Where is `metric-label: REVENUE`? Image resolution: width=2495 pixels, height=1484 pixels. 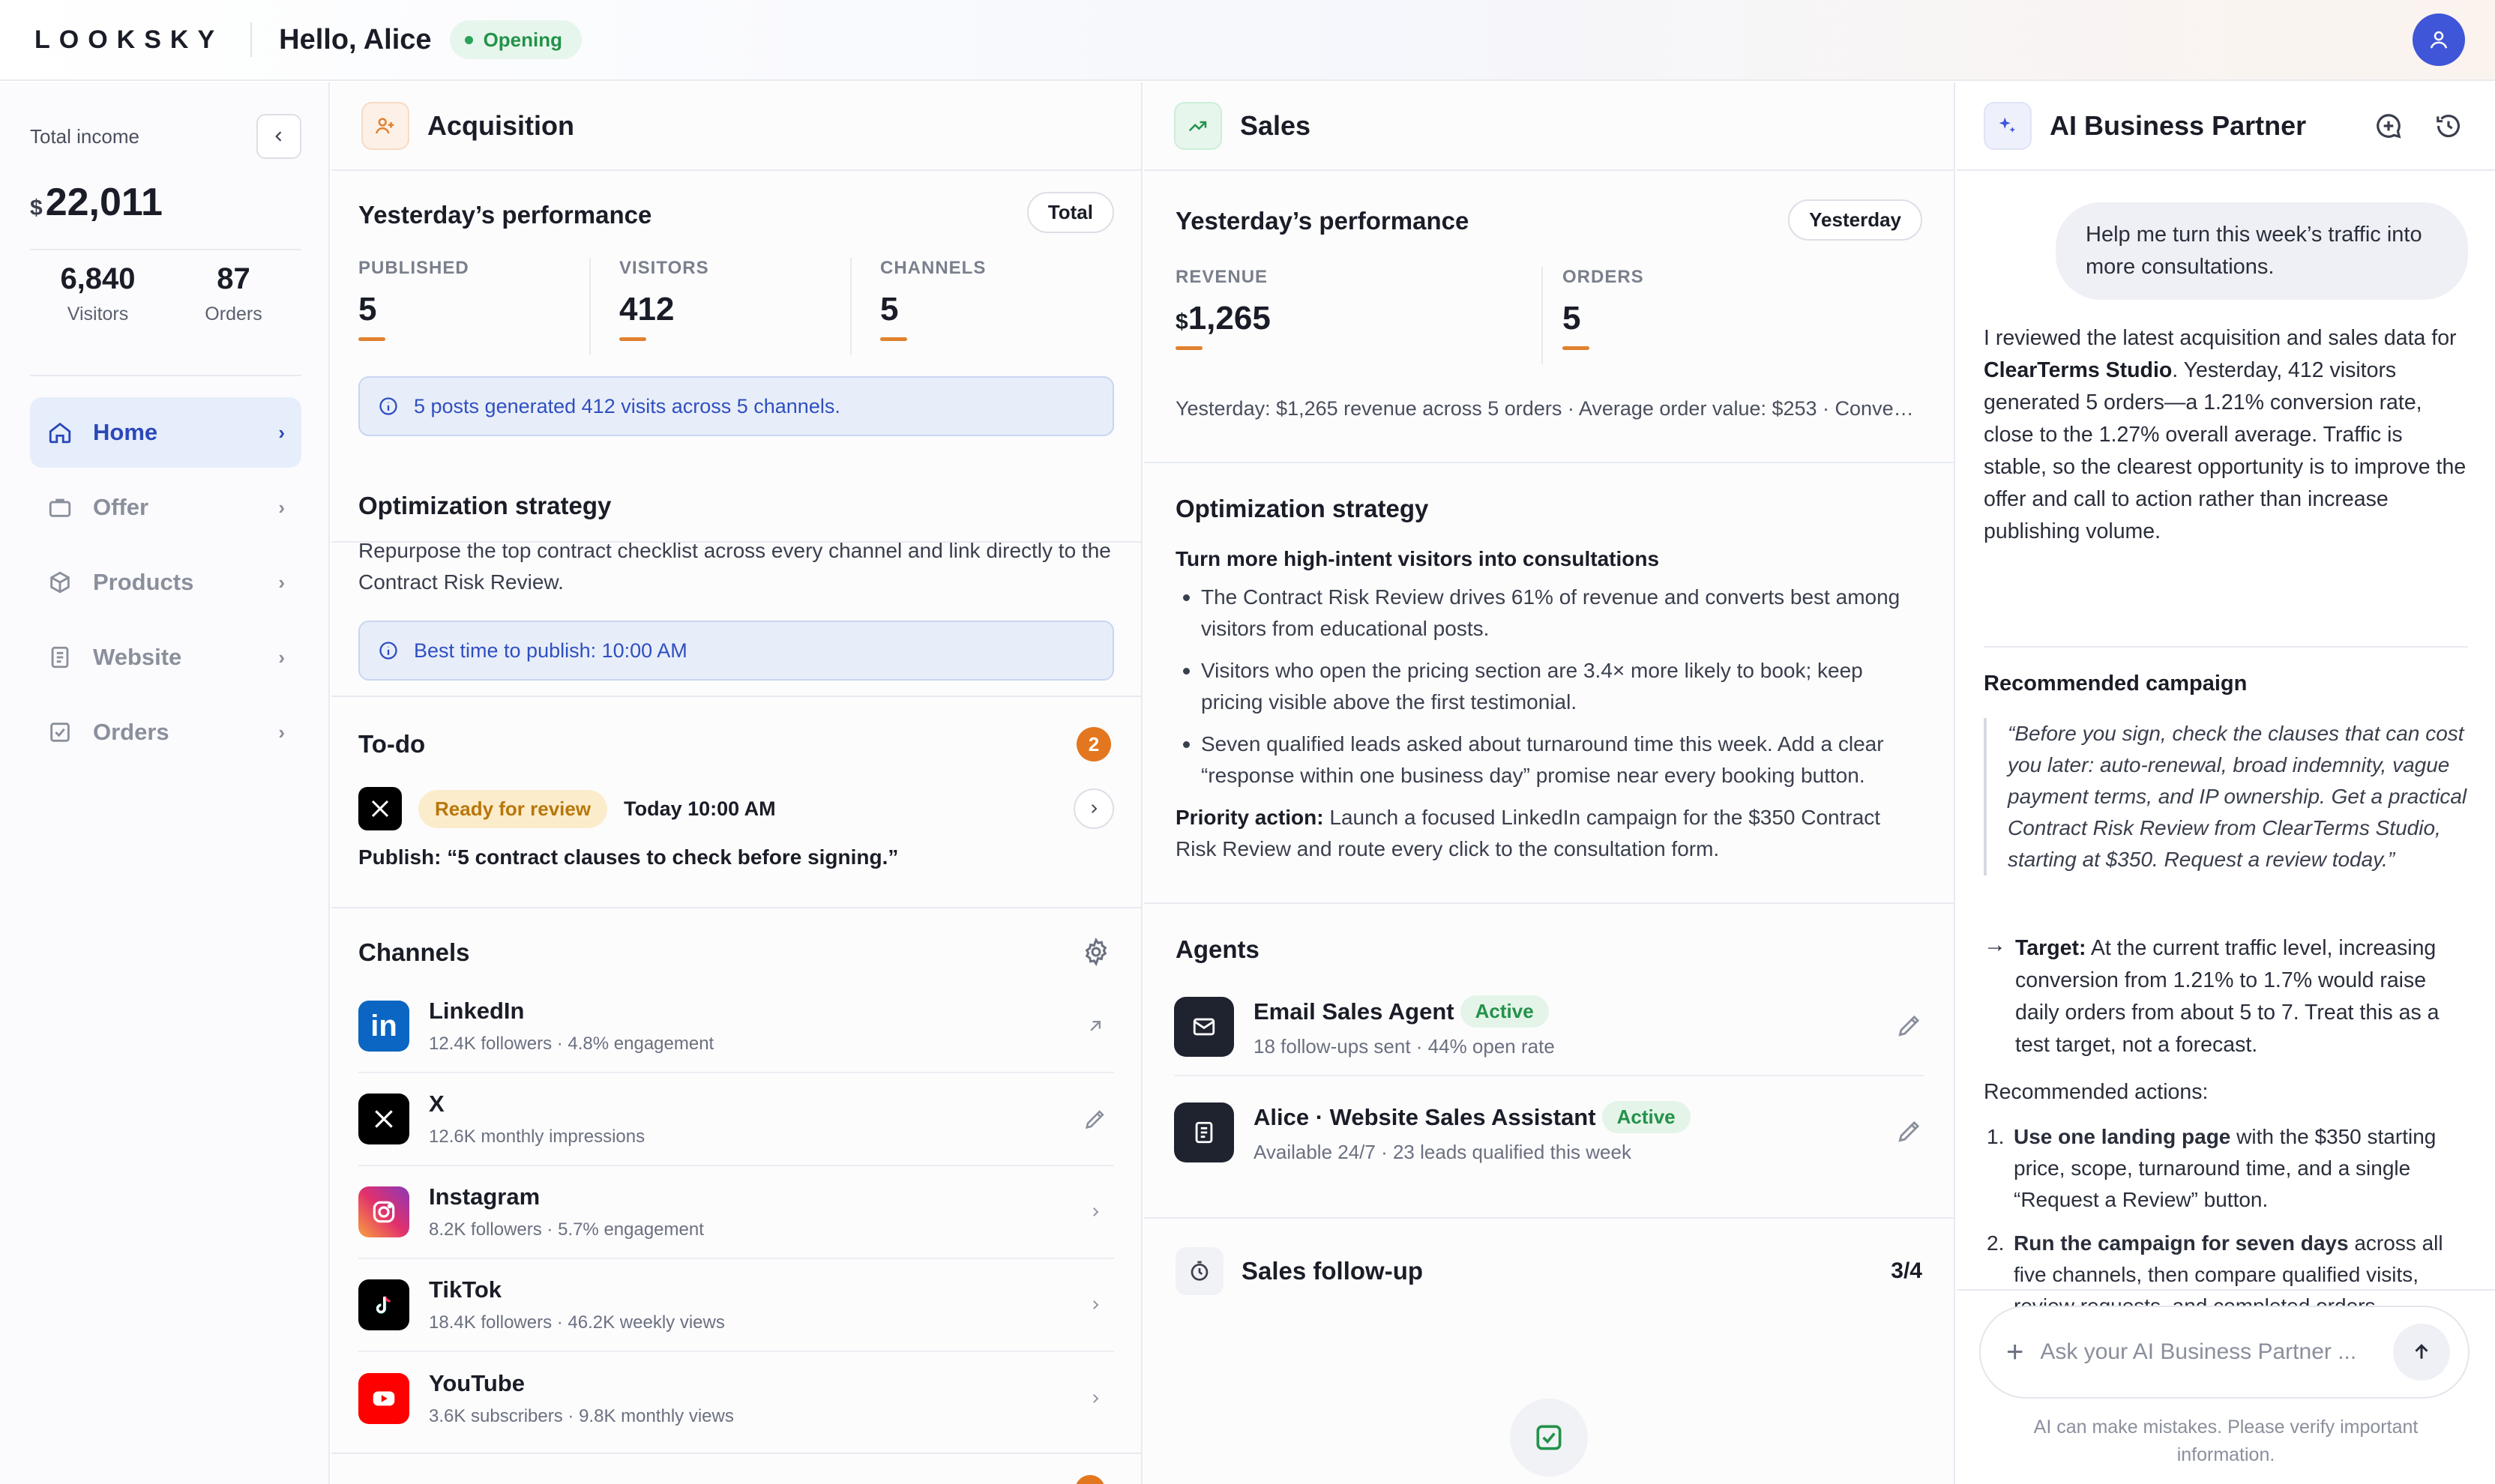
metric-label: REVENUE is located at coordinates (1222, 277).